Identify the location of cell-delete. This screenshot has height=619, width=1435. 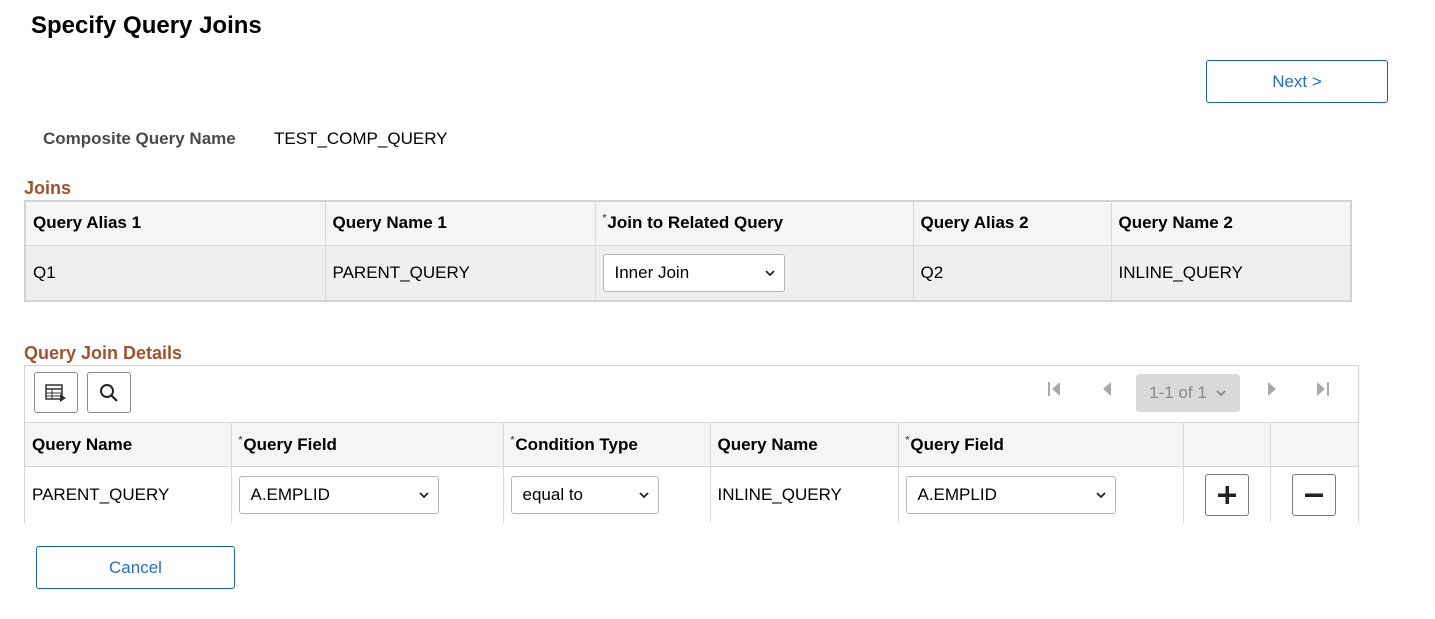
(1314, 494).